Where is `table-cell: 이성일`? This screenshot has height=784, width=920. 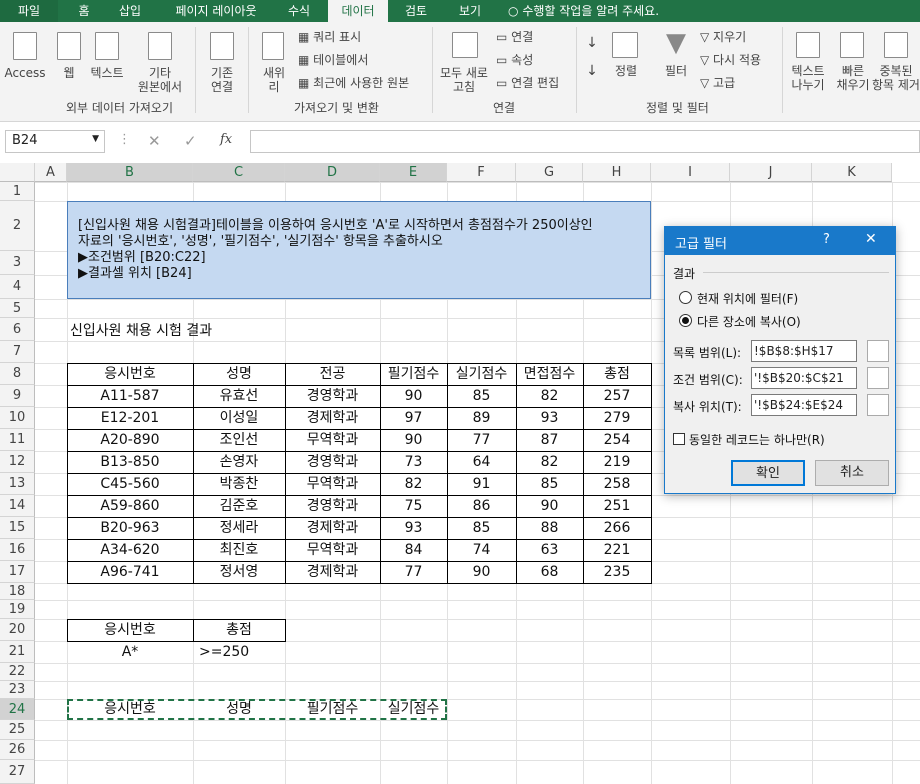 table-cell: 이성일 is located at coordinates (239, 418).